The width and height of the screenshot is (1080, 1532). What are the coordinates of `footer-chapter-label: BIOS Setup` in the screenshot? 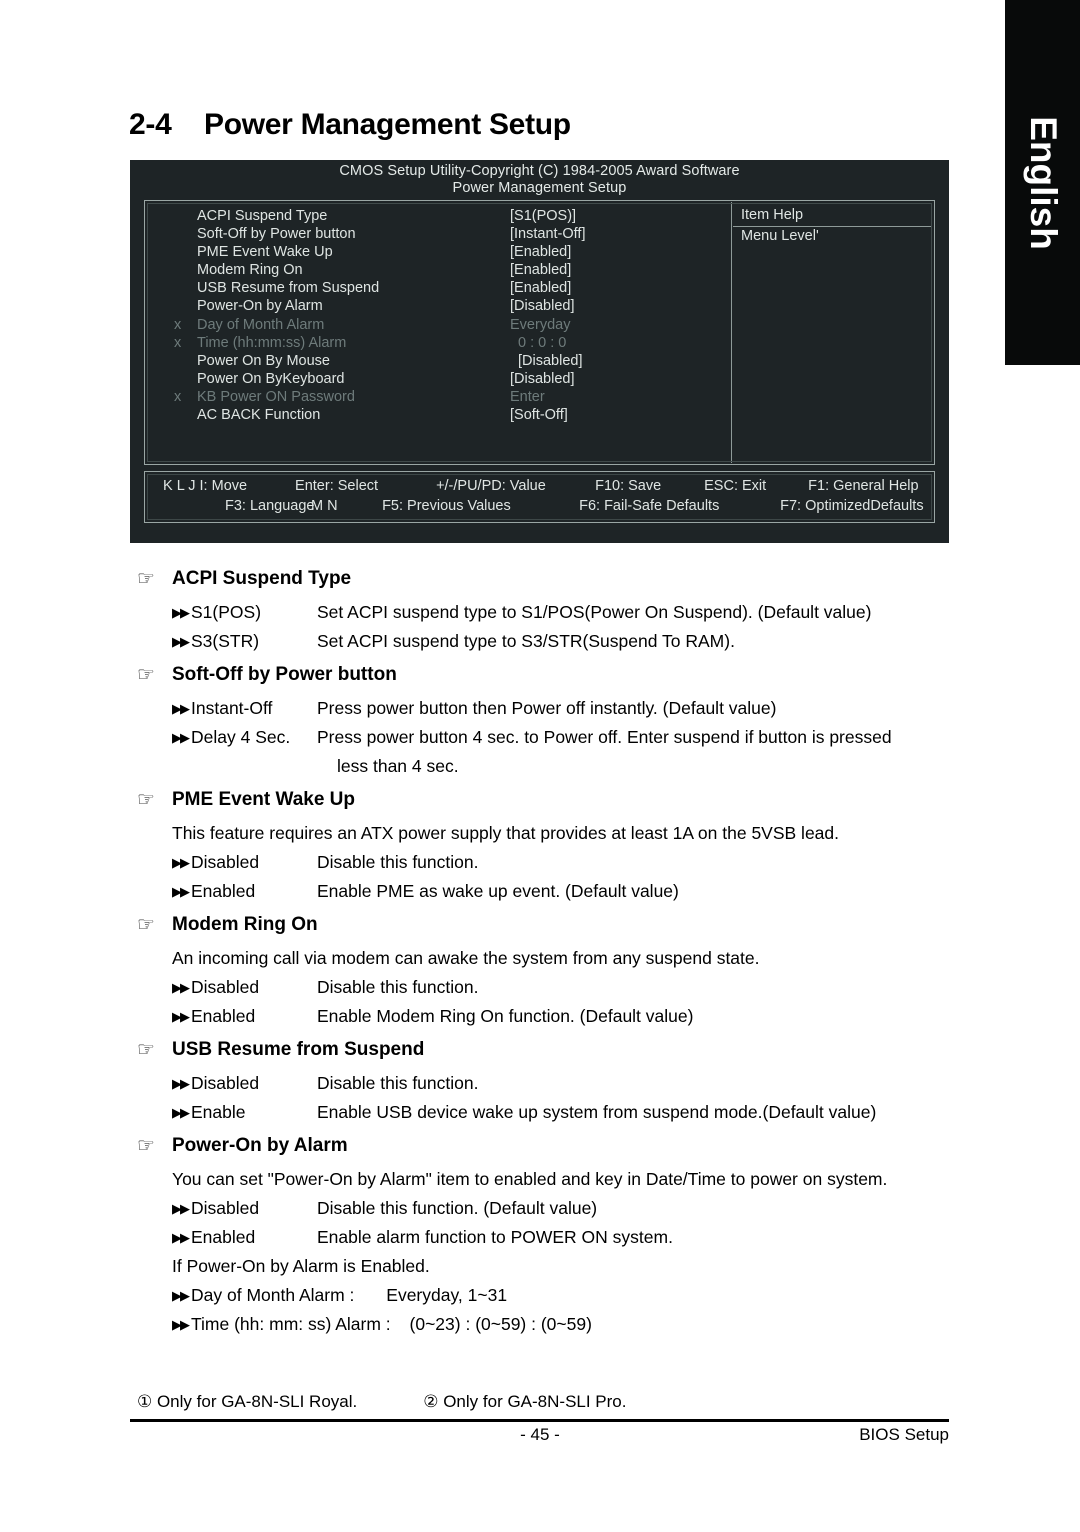 It's located at (904, 1434).